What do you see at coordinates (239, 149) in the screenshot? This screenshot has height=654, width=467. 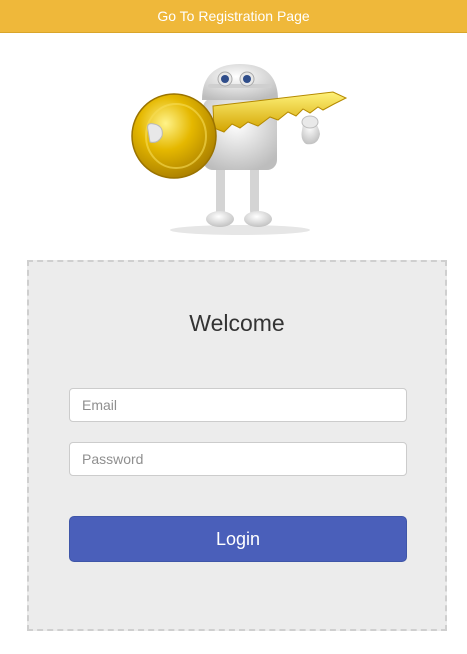 I see `robot-holding-key-illustration` at bounding box center [239, 149].